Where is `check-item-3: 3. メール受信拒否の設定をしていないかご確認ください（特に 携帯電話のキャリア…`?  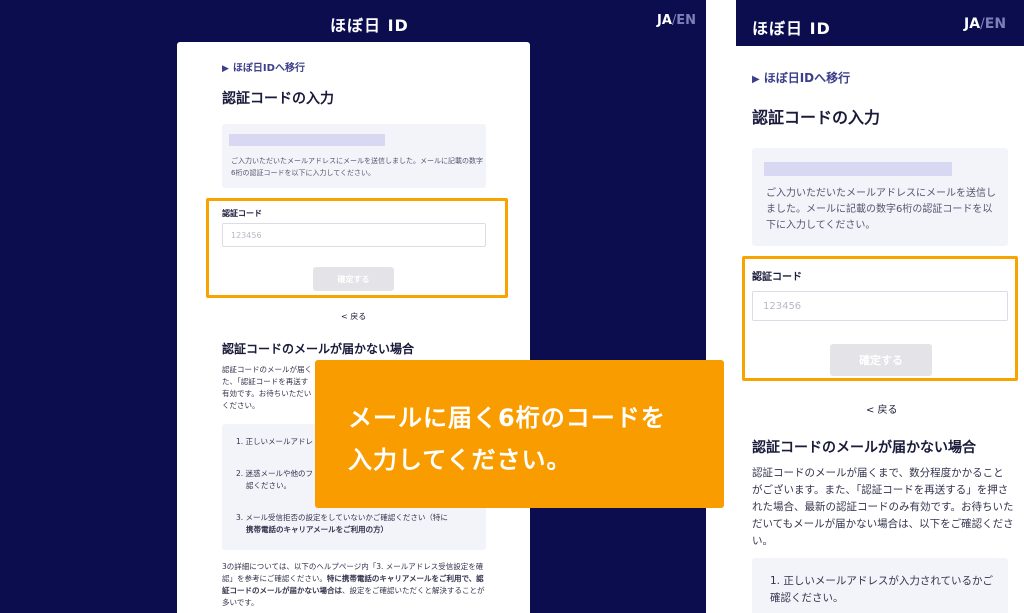
check-item-3: 3. メール受信拒否の設定をしていないかご確認ください（特に 携帯電話のキャリア… is located at coordinates (356, 524).